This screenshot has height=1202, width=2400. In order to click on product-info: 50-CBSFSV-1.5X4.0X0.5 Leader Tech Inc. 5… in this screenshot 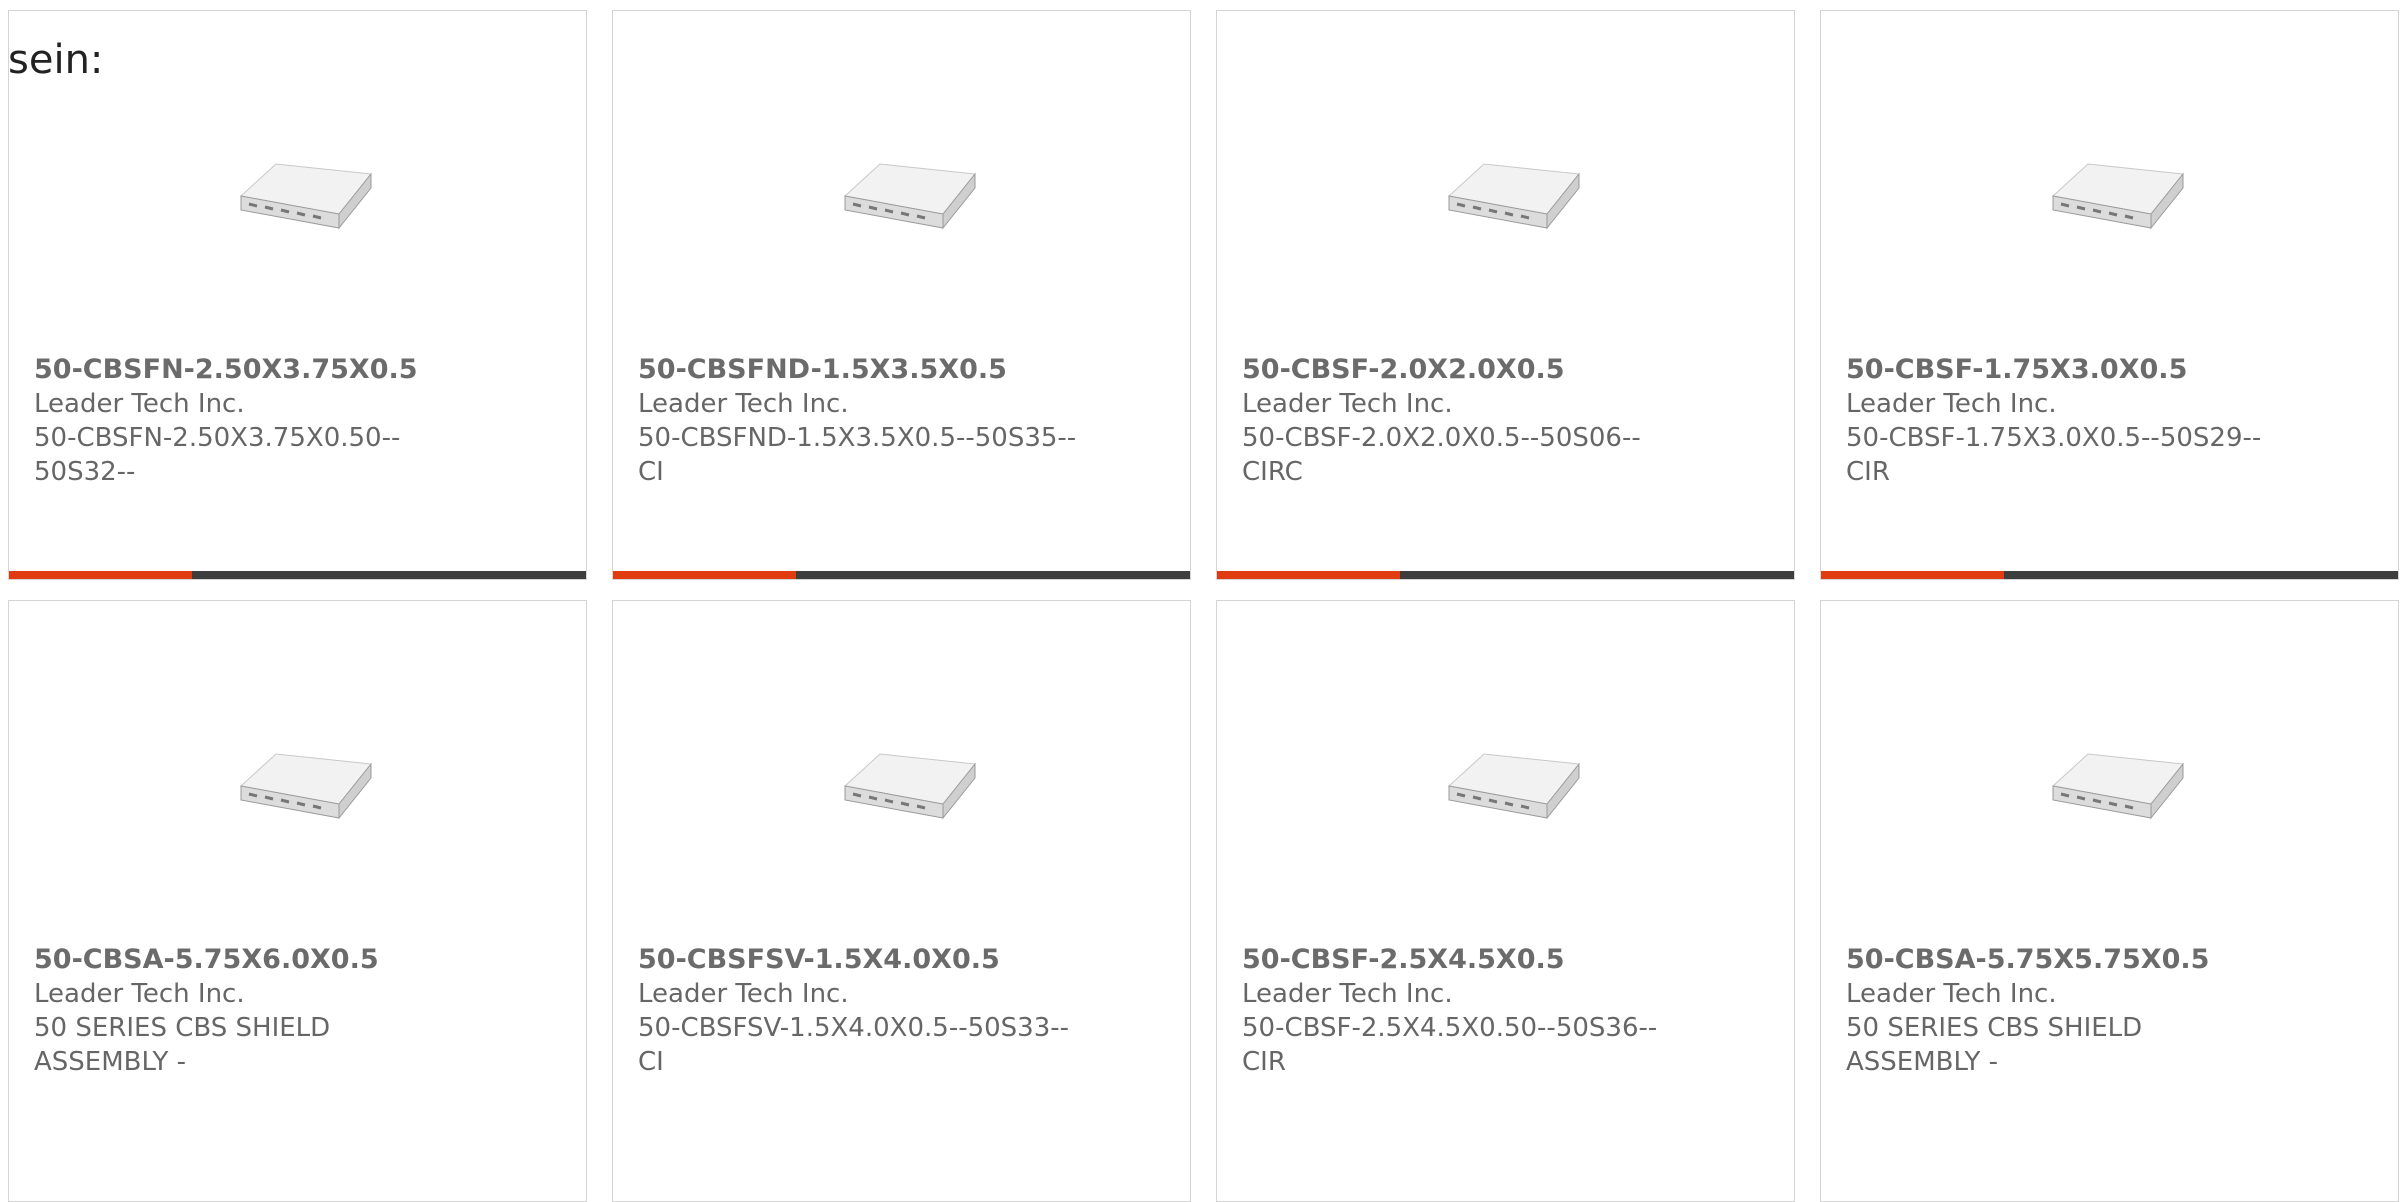, I will do `click(858, 1011)`.